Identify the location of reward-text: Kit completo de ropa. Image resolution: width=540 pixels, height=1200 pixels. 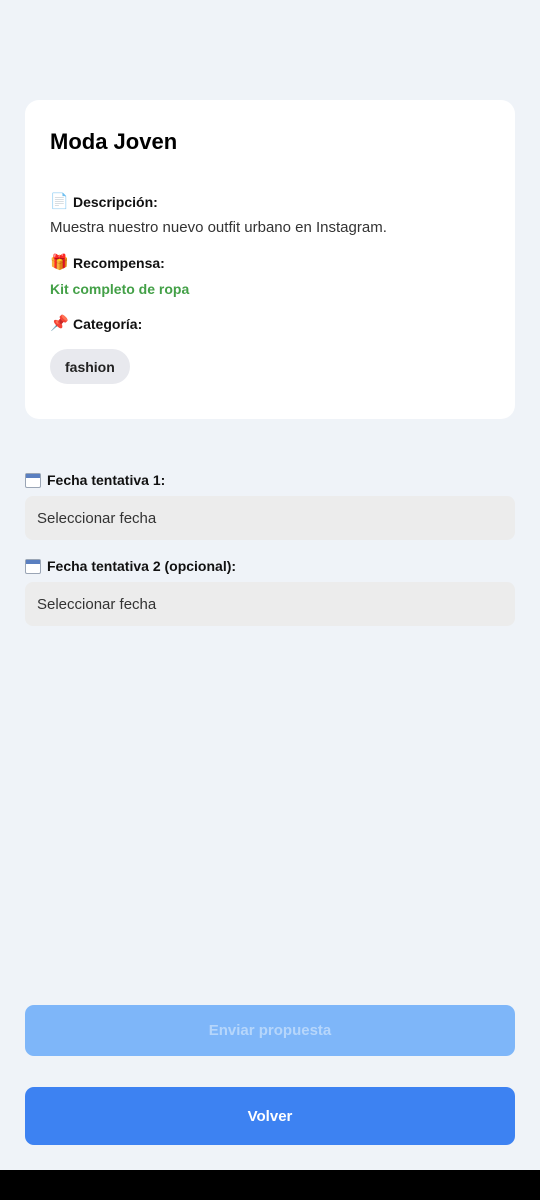
(120, 289).